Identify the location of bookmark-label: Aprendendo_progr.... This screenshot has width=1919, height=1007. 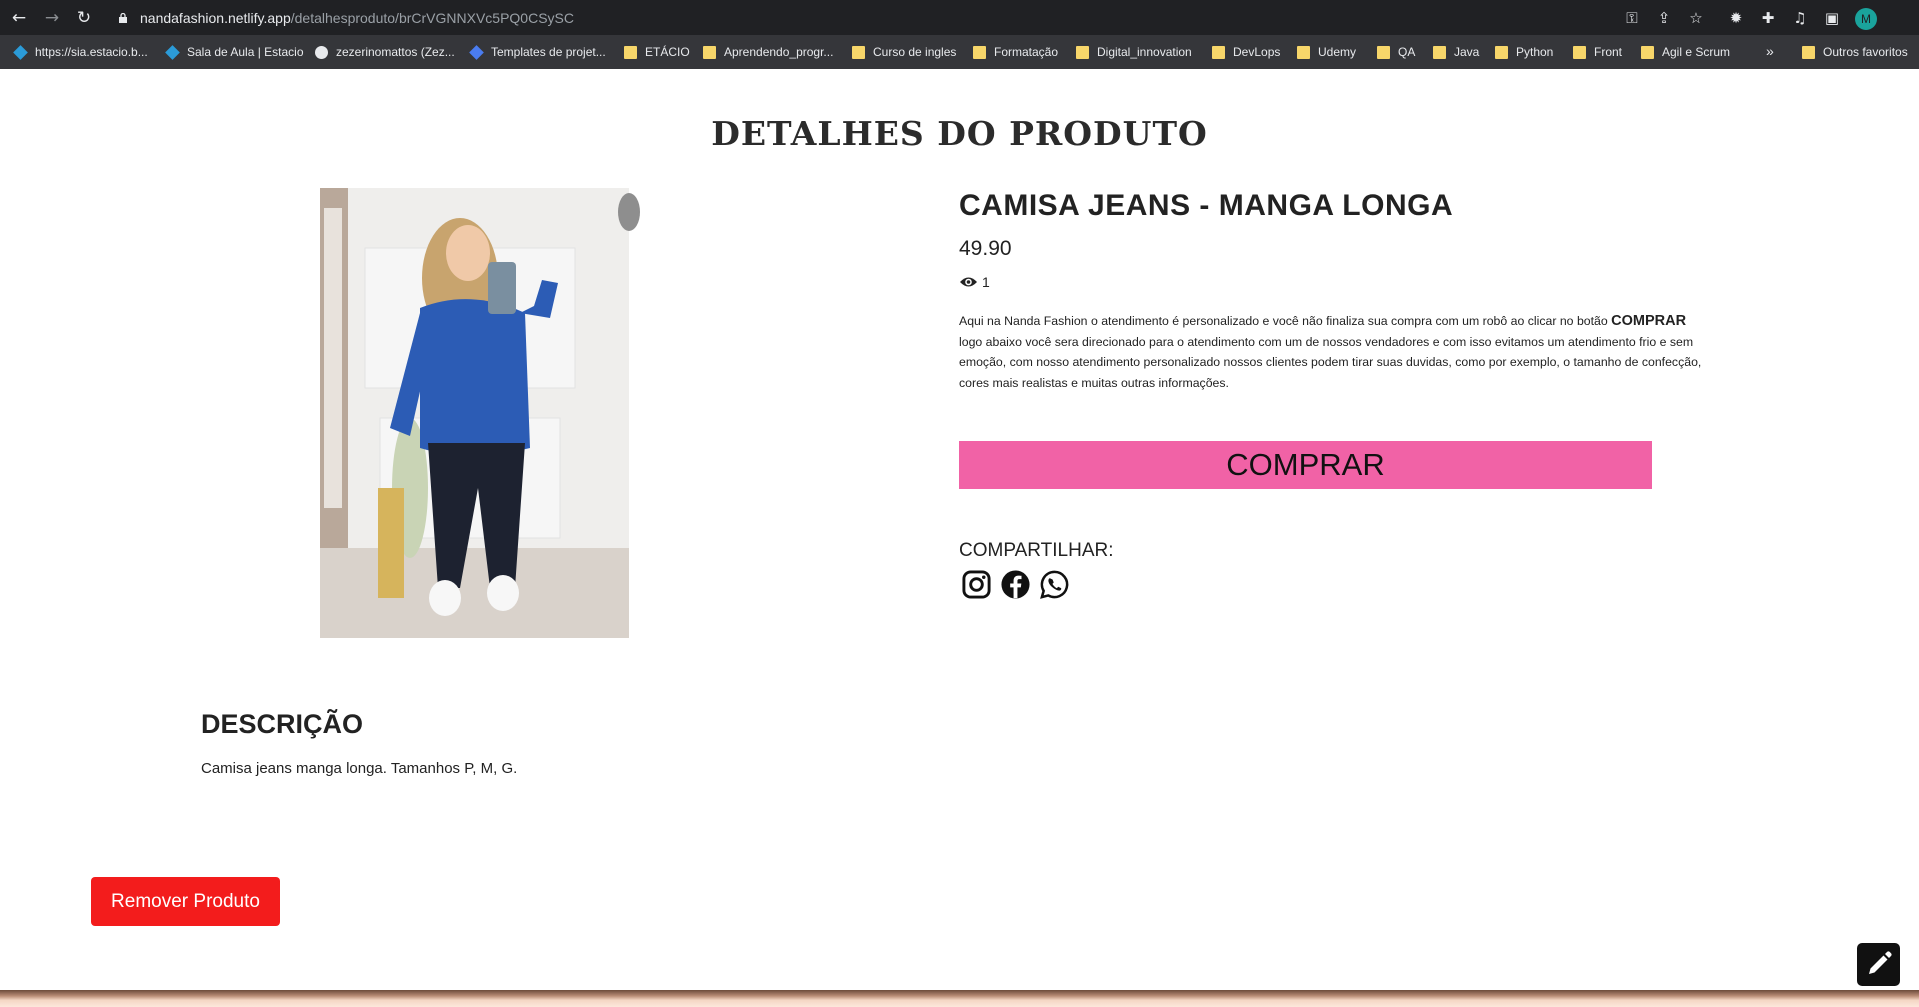
(779, 52).